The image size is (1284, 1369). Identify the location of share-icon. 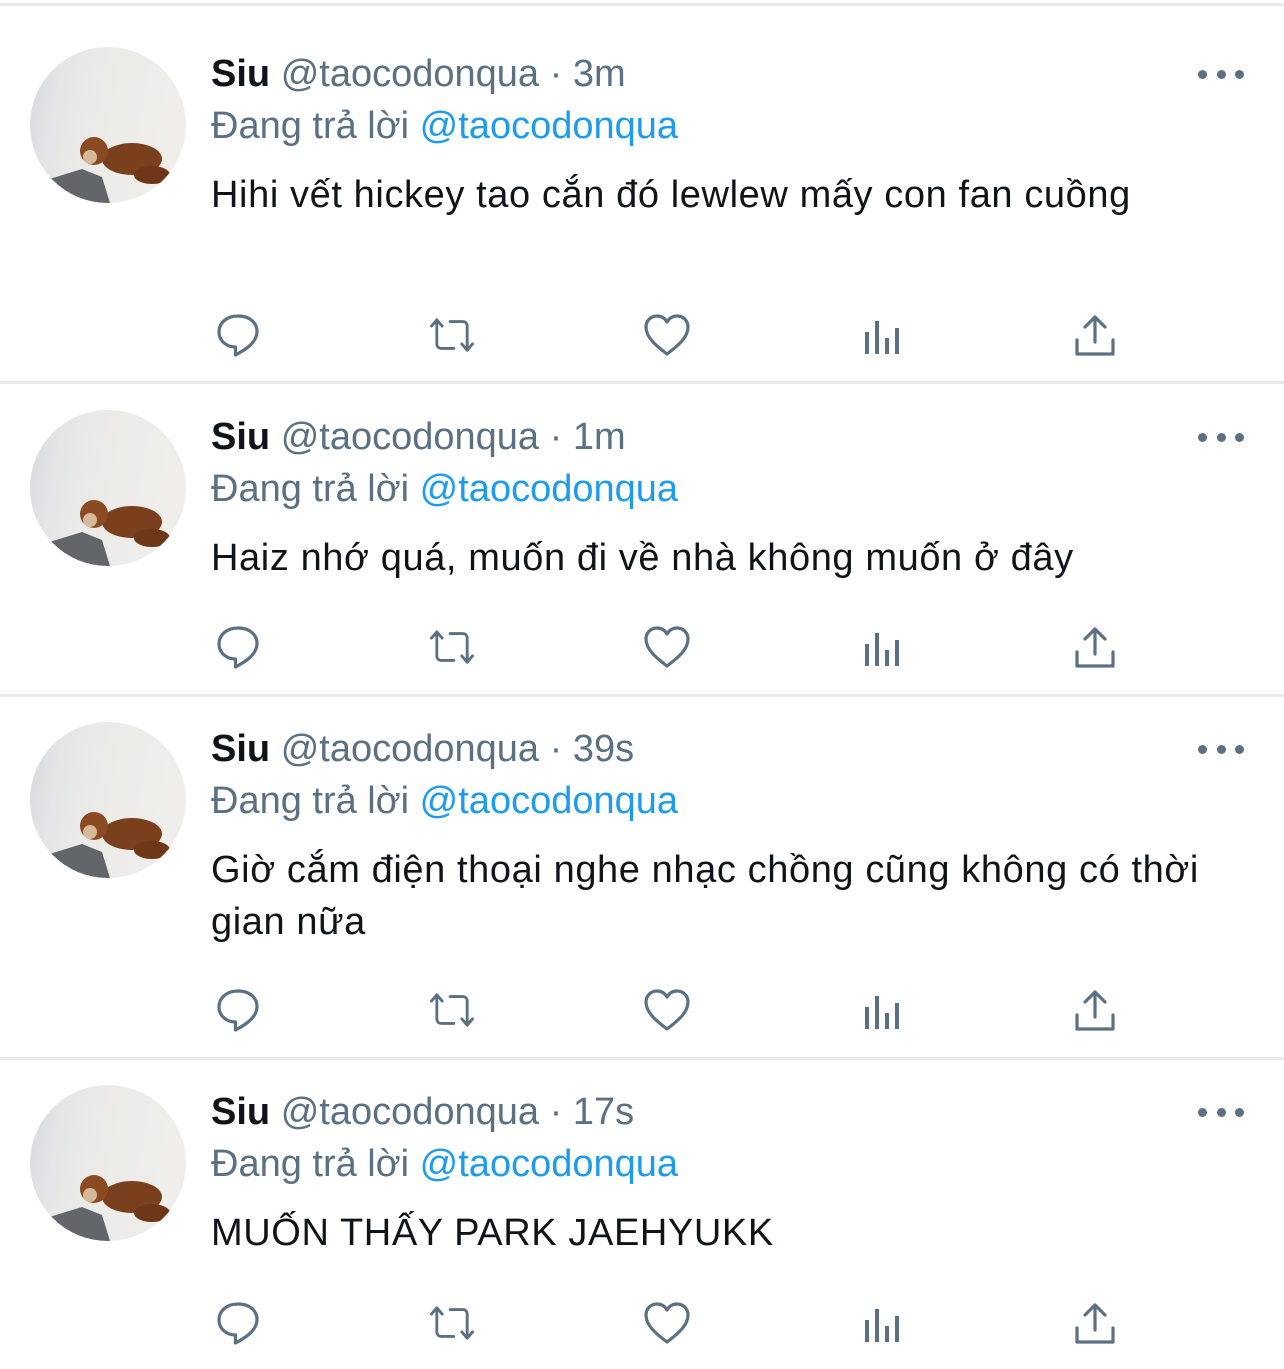
(1095, 1323).